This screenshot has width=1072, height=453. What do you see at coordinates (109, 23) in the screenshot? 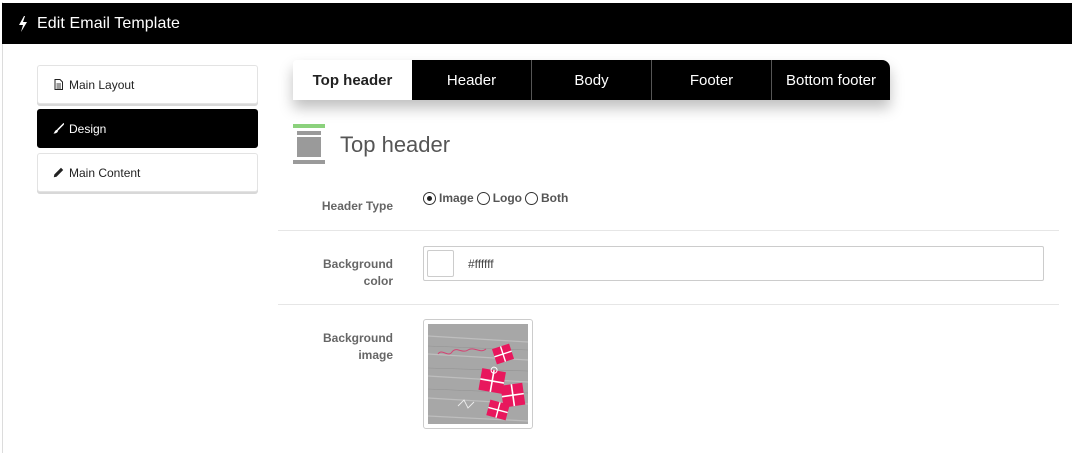
I see `page-title: Edit Email Template` at bounding box center [109, 23].